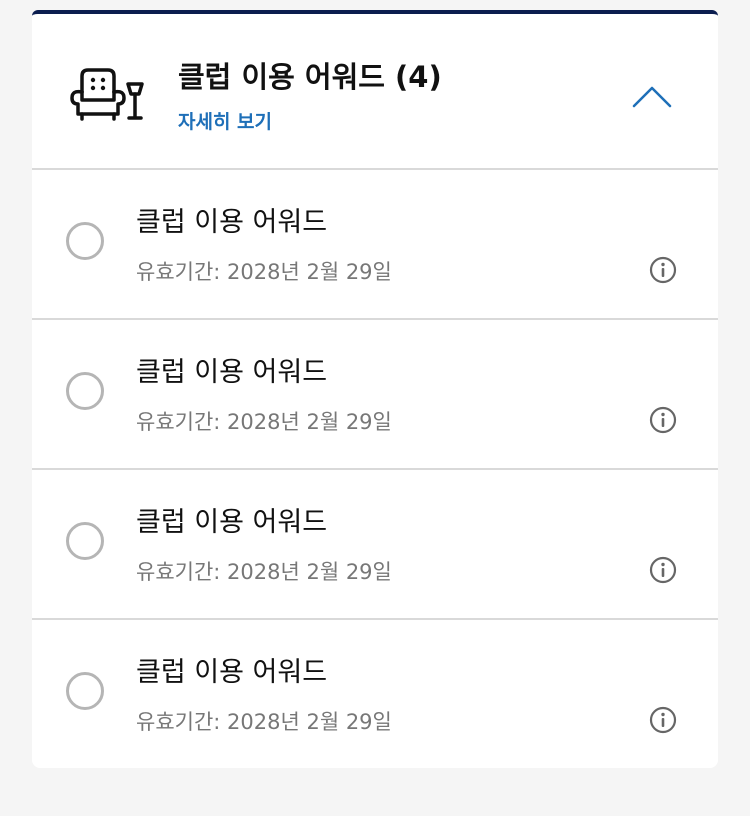  I want to click on award-section-title: 클럽 이용 어워드 (4), so click(310, 77).